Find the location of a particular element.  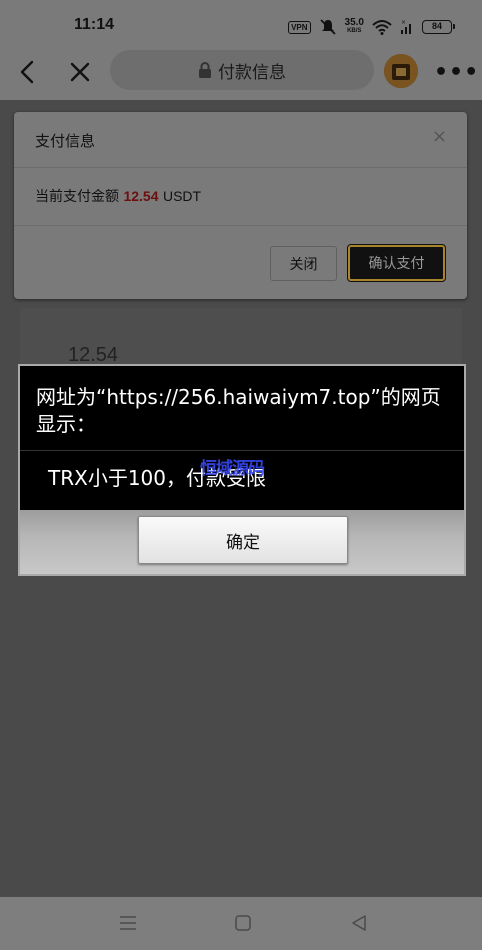

dialog-close-icon: × is located at coordinates (439, 136).